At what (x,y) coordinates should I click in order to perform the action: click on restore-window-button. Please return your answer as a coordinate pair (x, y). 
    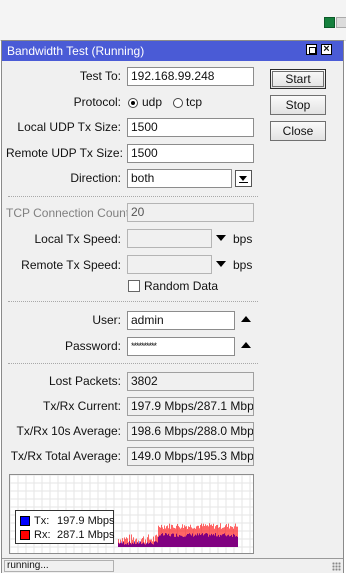
    Looking at the image, I should click on (311, 49).